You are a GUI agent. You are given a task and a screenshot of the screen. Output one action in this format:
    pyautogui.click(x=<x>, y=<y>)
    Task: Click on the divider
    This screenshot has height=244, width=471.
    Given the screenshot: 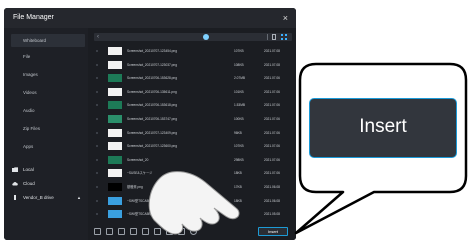 What is the action you would take?
    pyautogui.click(x=267, y=37)
    